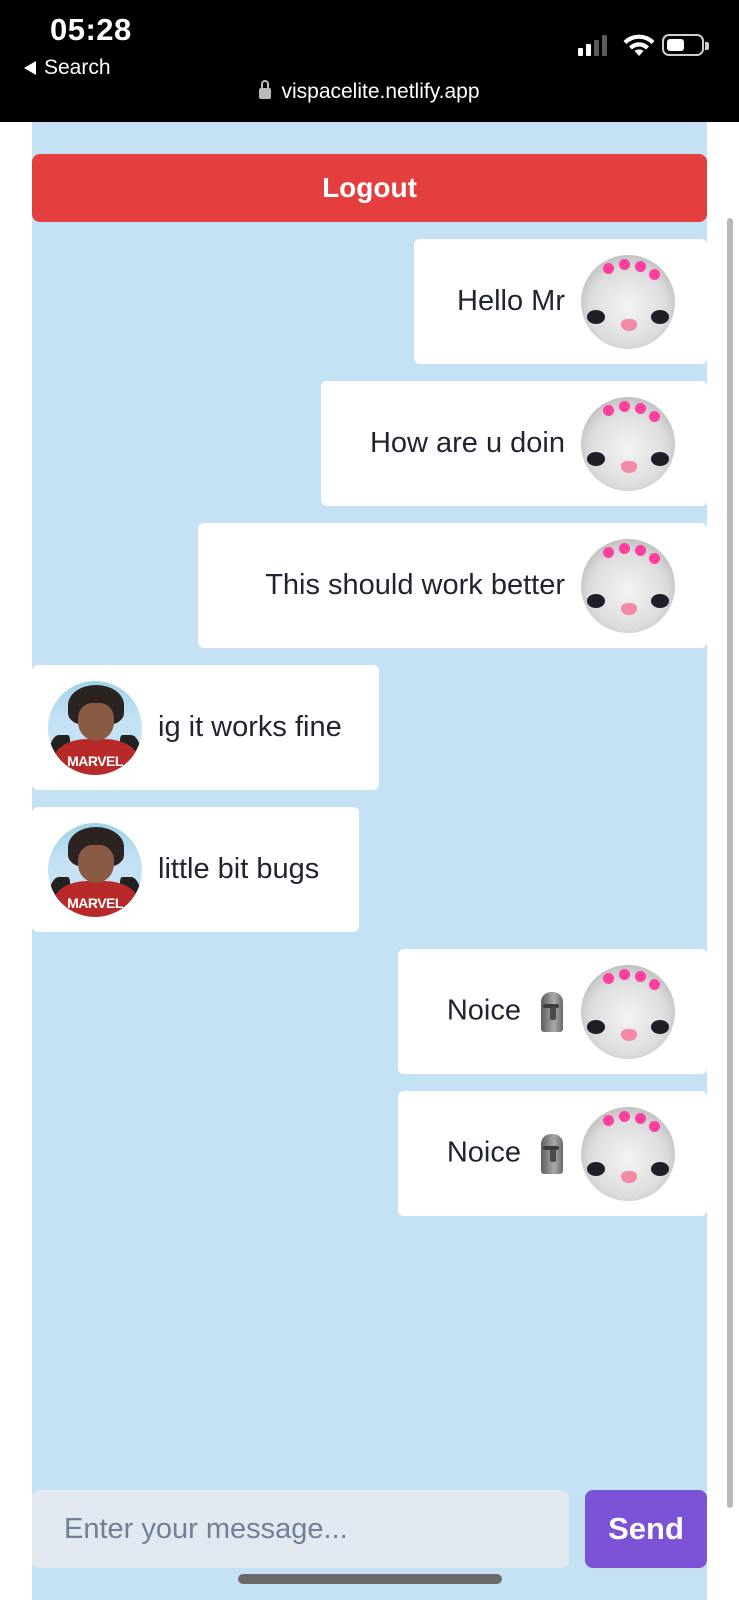 The height and width of the screenshot is (1600, 739). I want to click on battery-icon, so click(685, 45).